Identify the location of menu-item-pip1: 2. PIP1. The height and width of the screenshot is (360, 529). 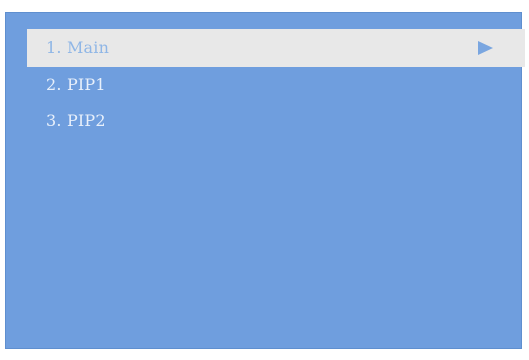
(276, 85).